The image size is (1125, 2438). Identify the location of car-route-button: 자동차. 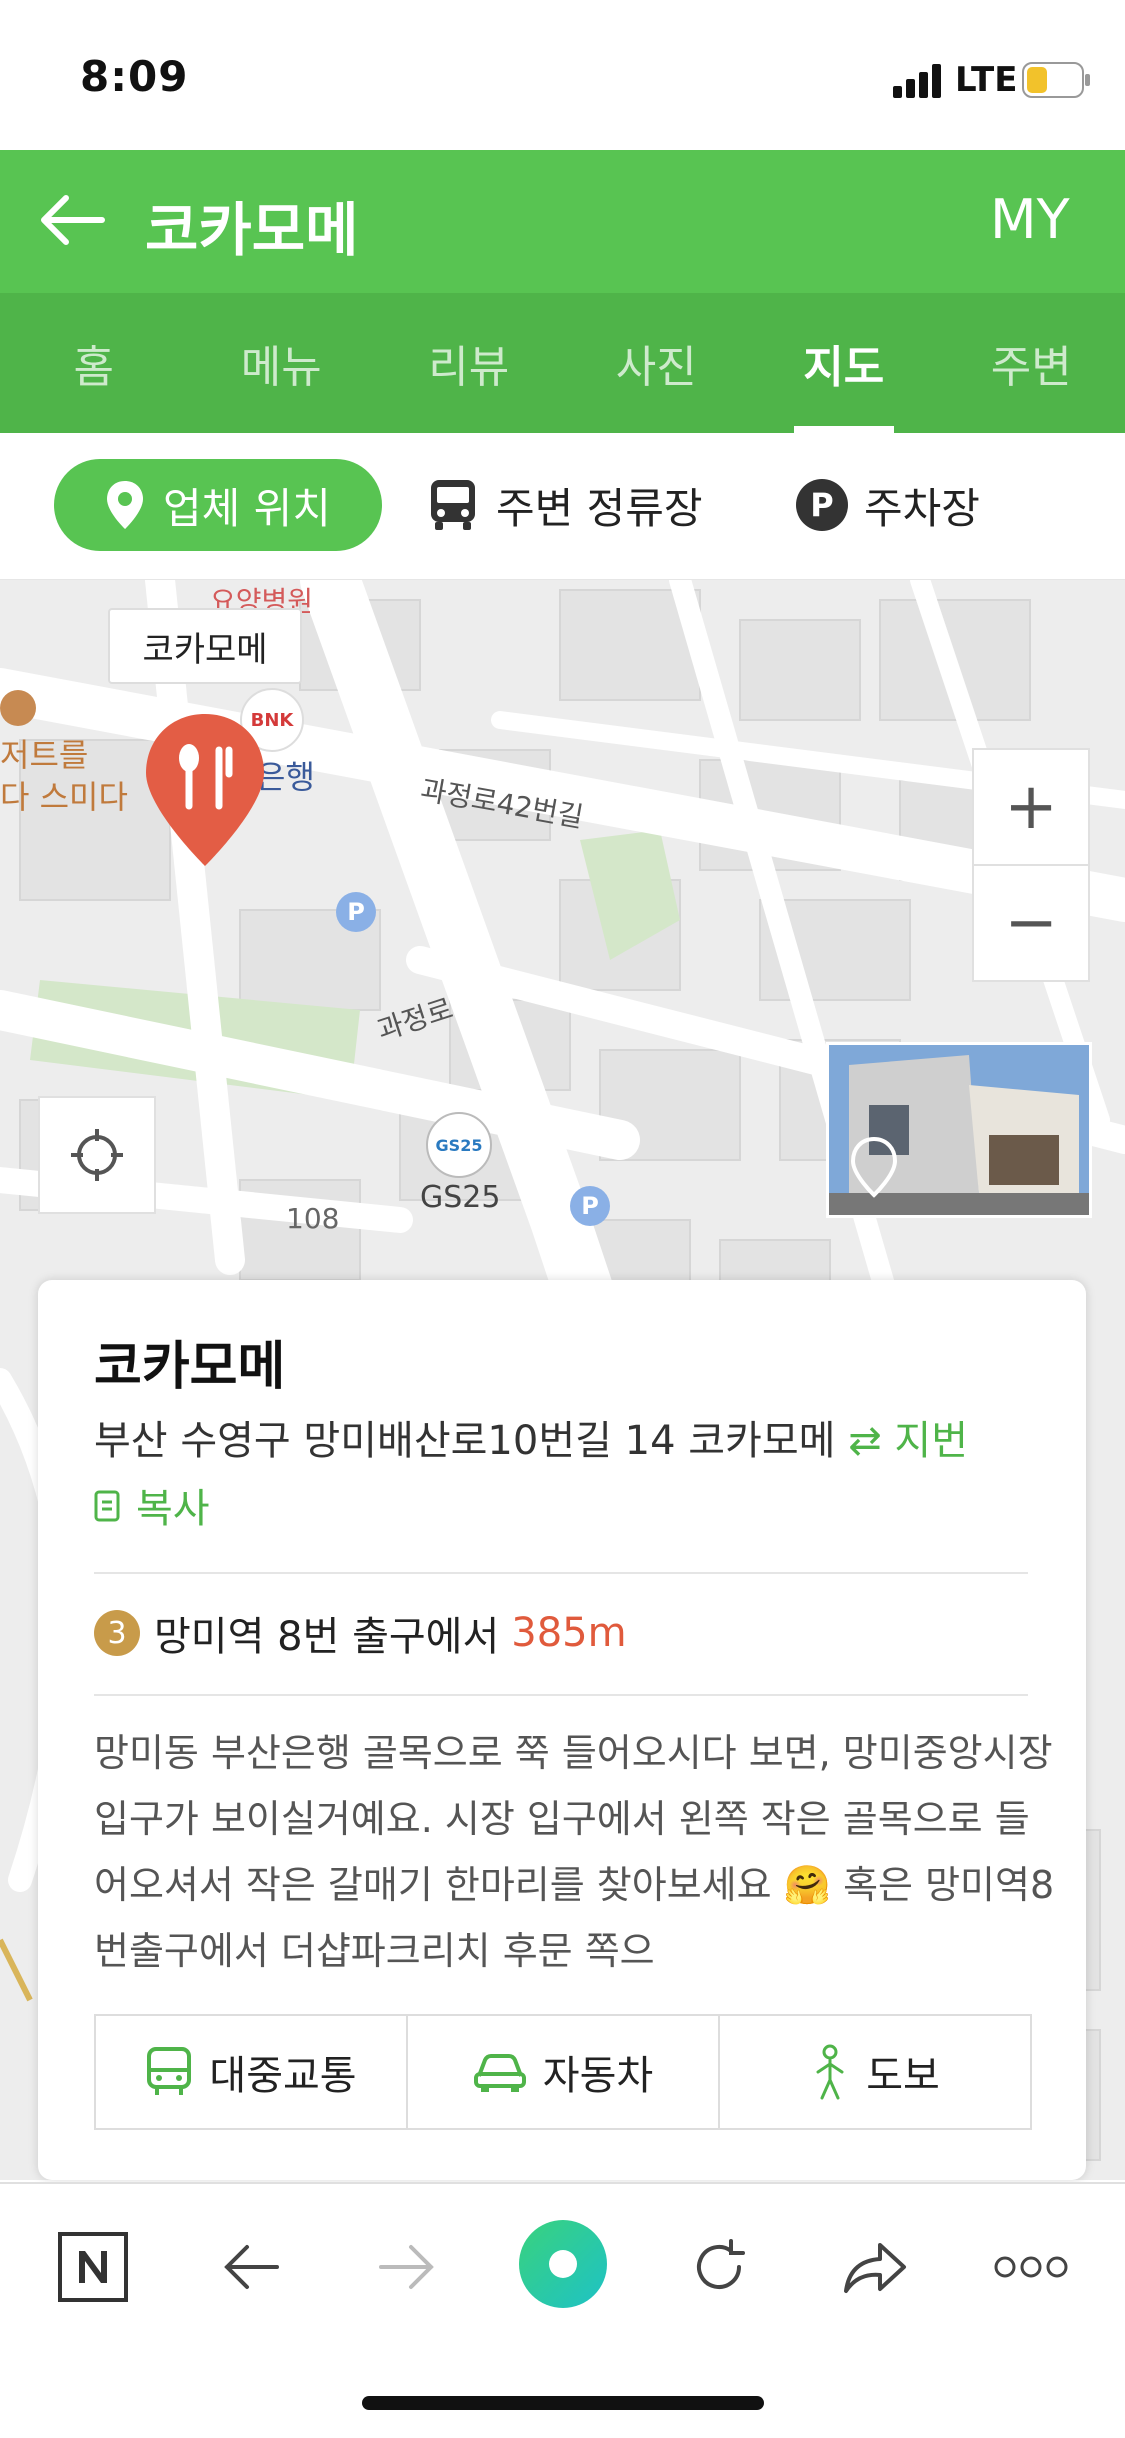
(564, 2072).